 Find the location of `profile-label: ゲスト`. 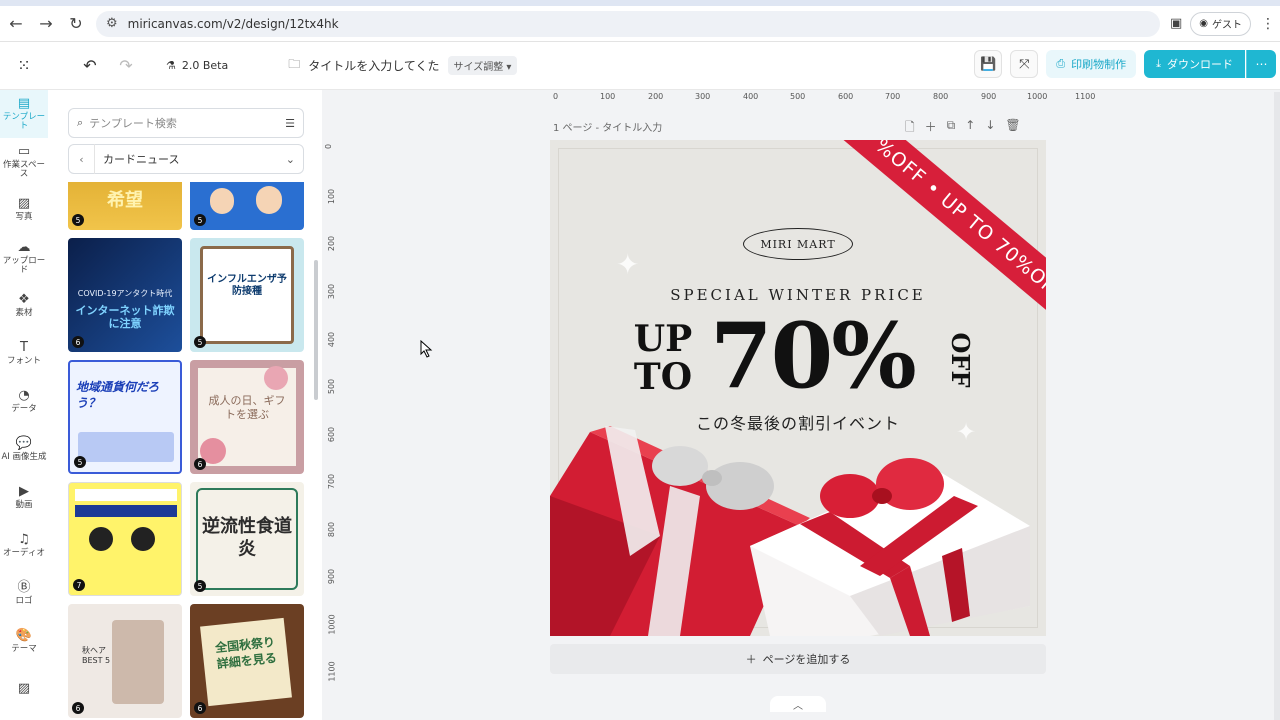

profile-label: ゲスト is located at coordinates (1227, 25).